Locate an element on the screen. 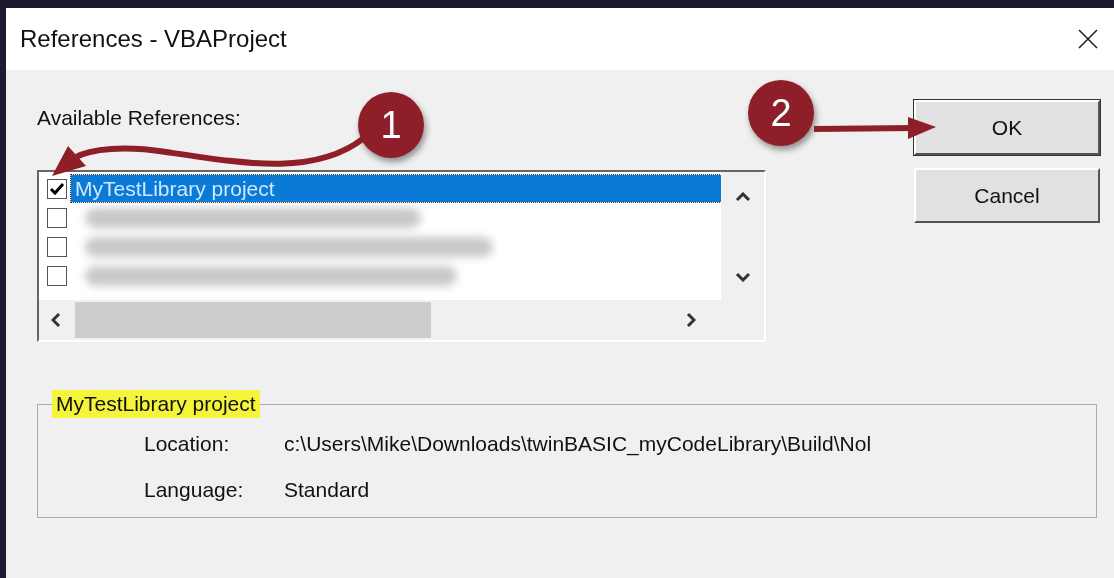 The width and height of the screenshot is (1114, 578). scroll-right-icon is located at coordinates (691, 320).